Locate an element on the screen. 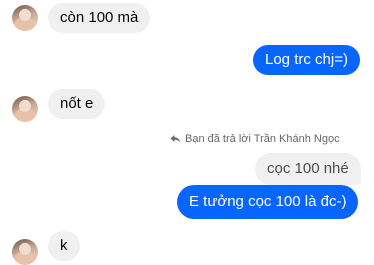  outgoing-message-bubble: Log trc chj=) is located at coordinates (306, 60).